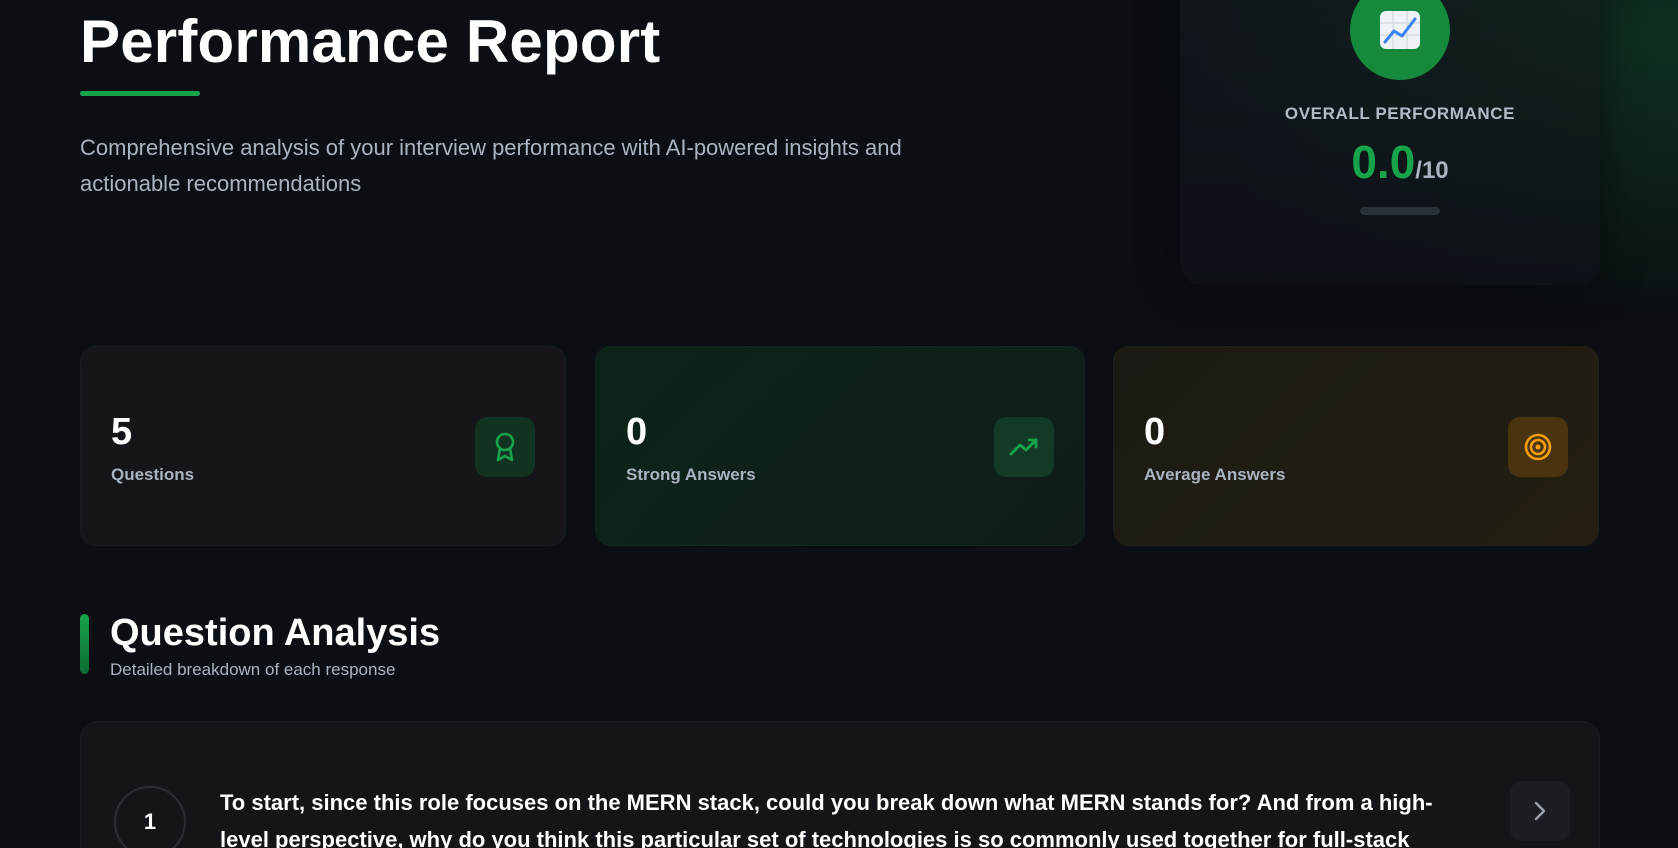 The image size is (1678, 848). What do you see at coordinates (840, 446) in the screenshot?
I see `stat-card-strong-answers: 0 Strong Answers` at bounding box center [840, 446].